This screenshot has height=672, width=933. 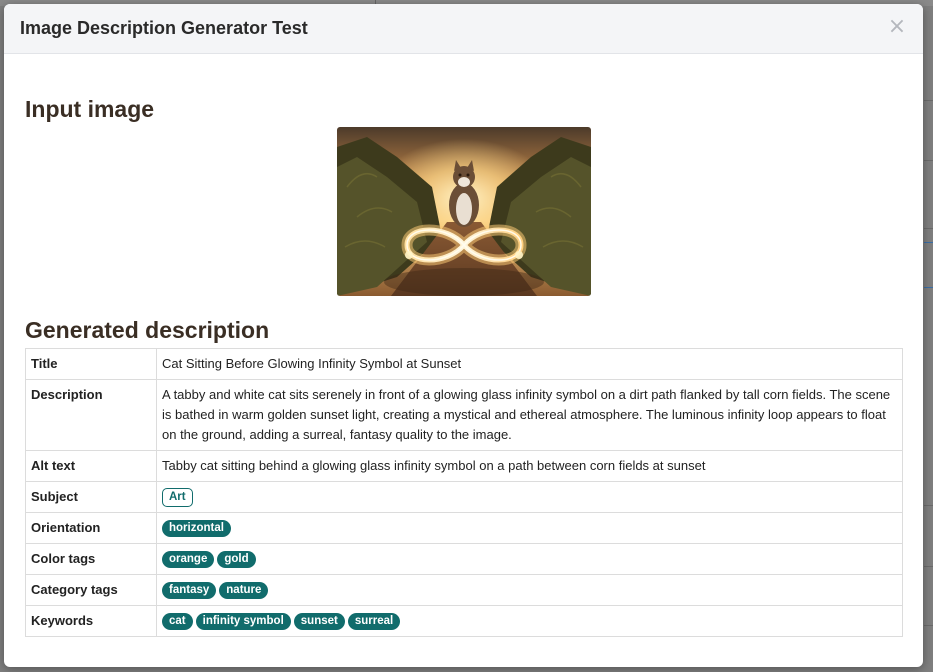 What do you see at coordinates (463, 29) in the screenshot?
I see `modal-header: Image Description Generator Test ×` at bounding box center [463, 29].